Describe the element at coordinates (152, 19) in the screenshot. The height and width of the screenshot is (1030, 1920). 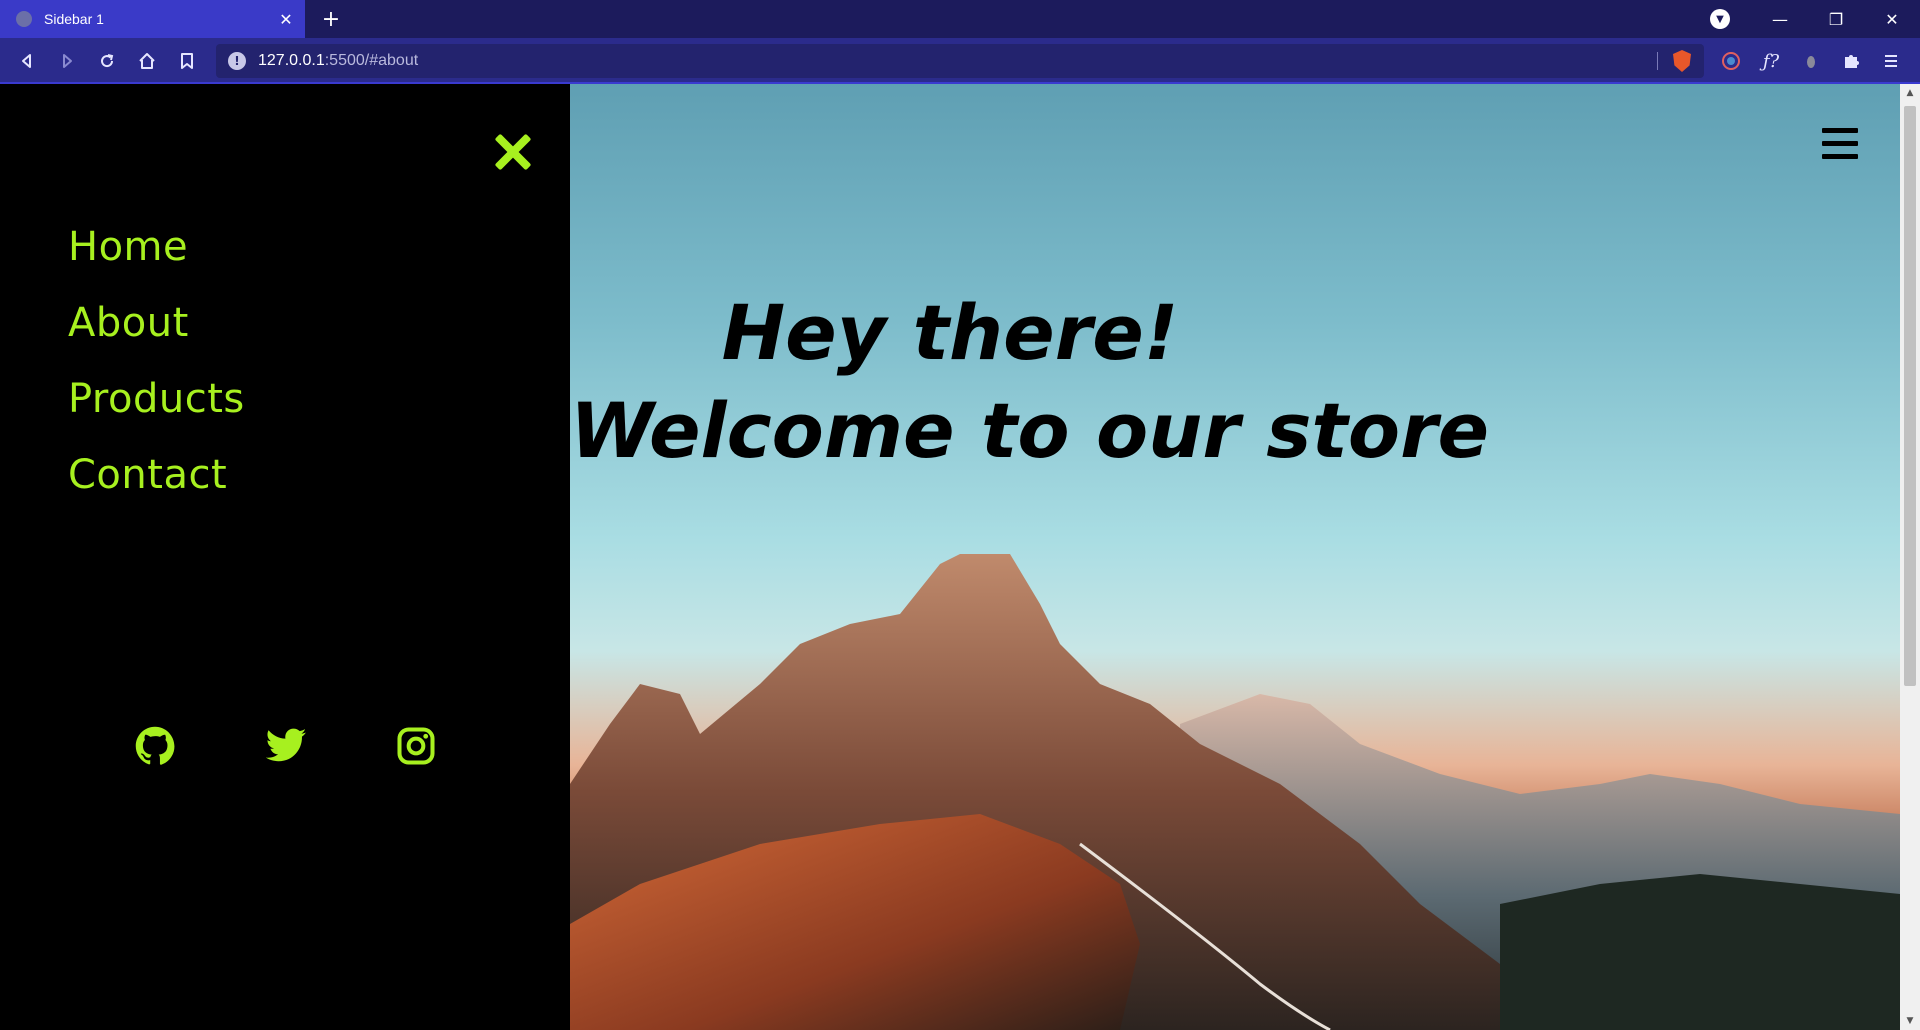
I see `browser-tab: Sidebar 1 ✕` at that location.